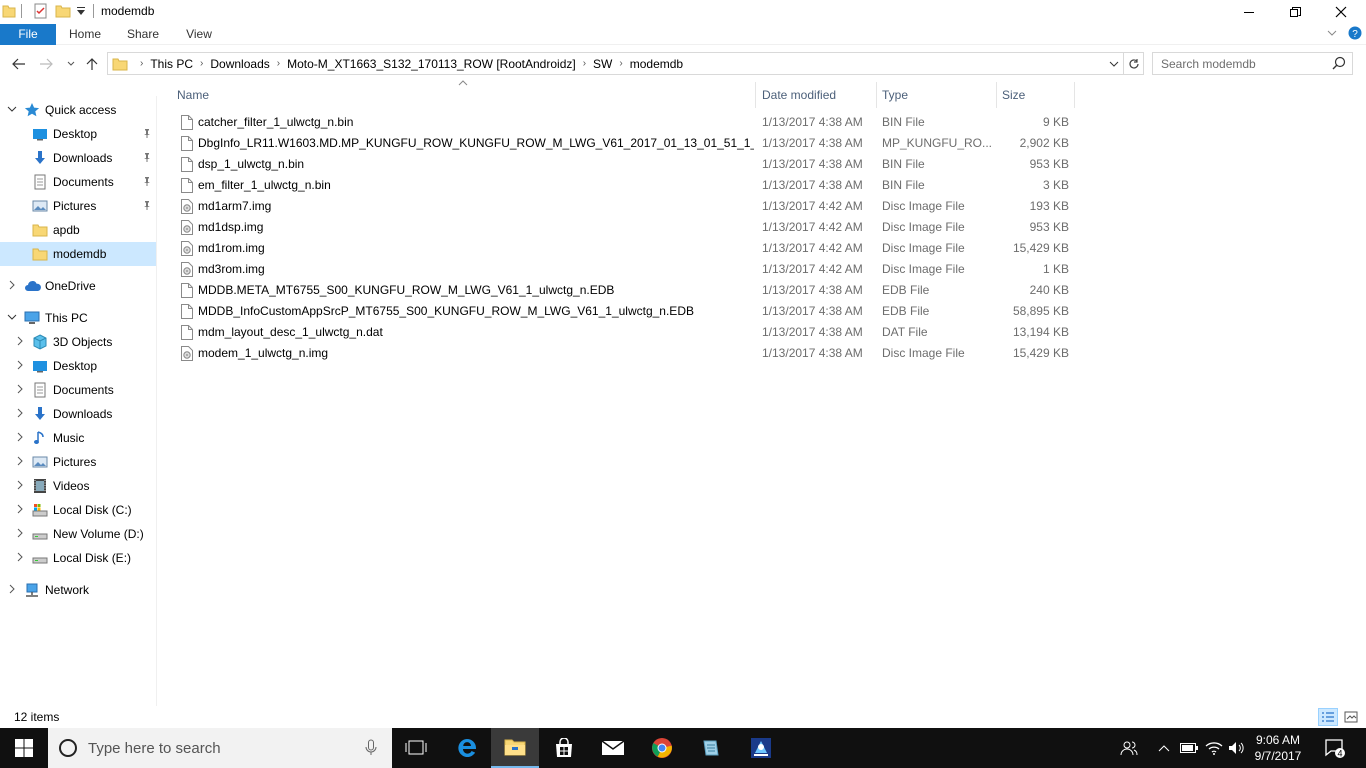 This screenshot has height=768, width=1366. Describe the element at coordinates (1355, 34) in the screenshot. I see `help-icon: ?` at that location.